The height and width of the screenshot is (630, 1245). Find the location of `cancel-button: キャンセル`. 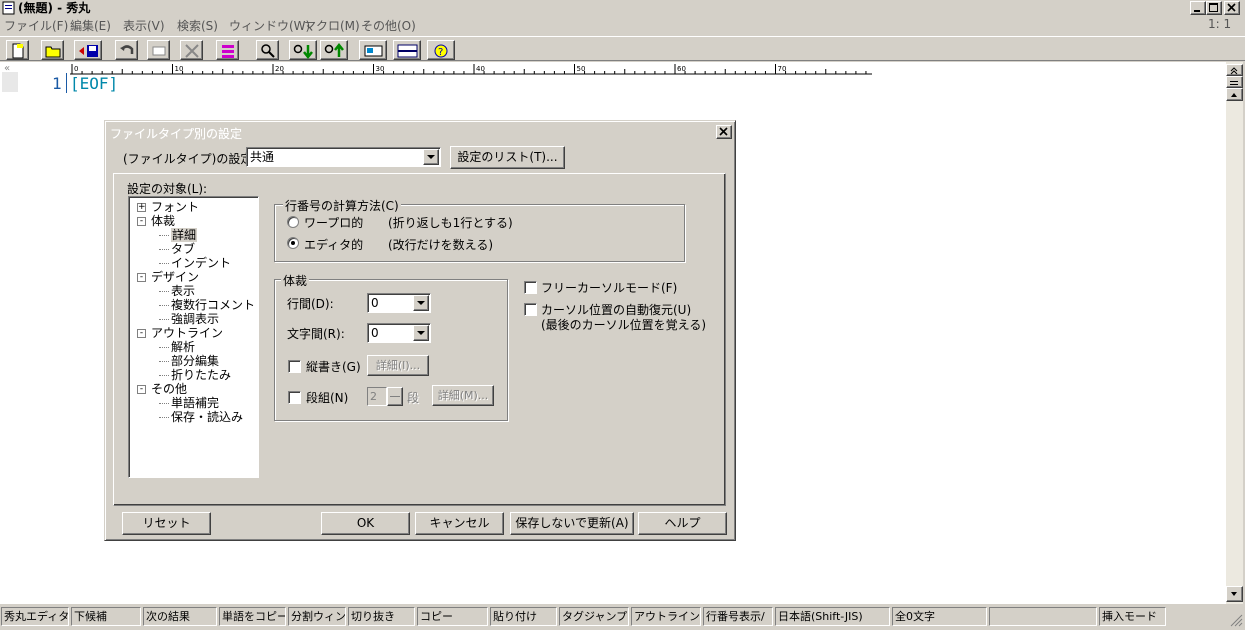

cancel-button: キャンセル is located at coordinates (459, 523).